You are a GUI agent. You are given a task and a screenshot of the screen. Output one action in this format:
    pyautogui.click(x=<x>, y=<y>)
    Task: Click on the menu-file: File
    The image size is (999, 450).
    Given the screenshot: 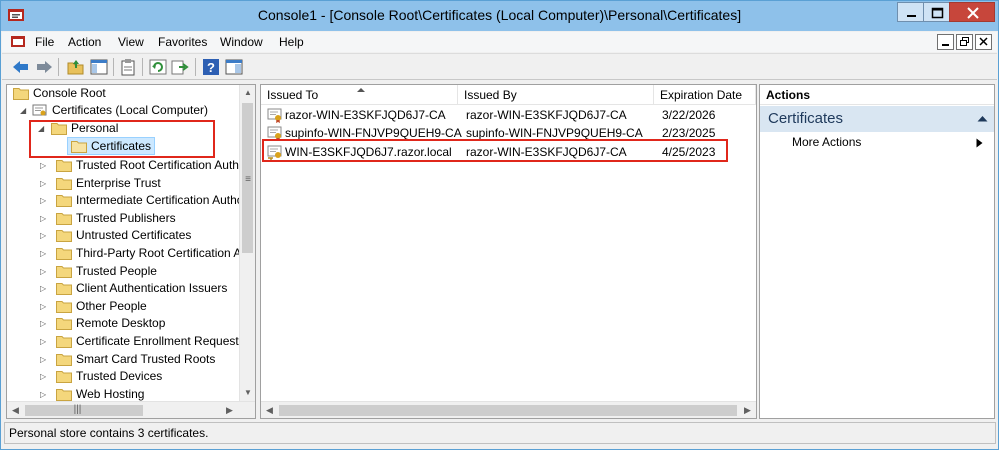 What is the action you would take?
    pyautogui.click(x=44, y=42)
    